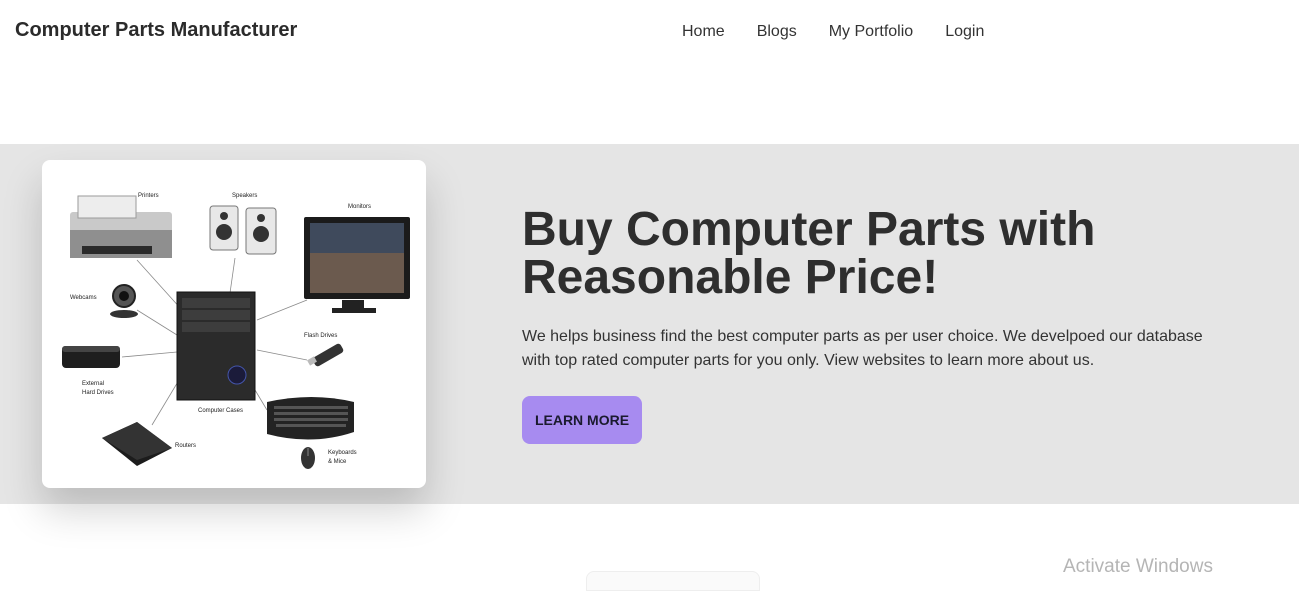  What do you see at coordinates (1138, 566) in the screenshot?
I see `activate-windows-watermark: Activate Windows` at bounding box center [1138, 566].